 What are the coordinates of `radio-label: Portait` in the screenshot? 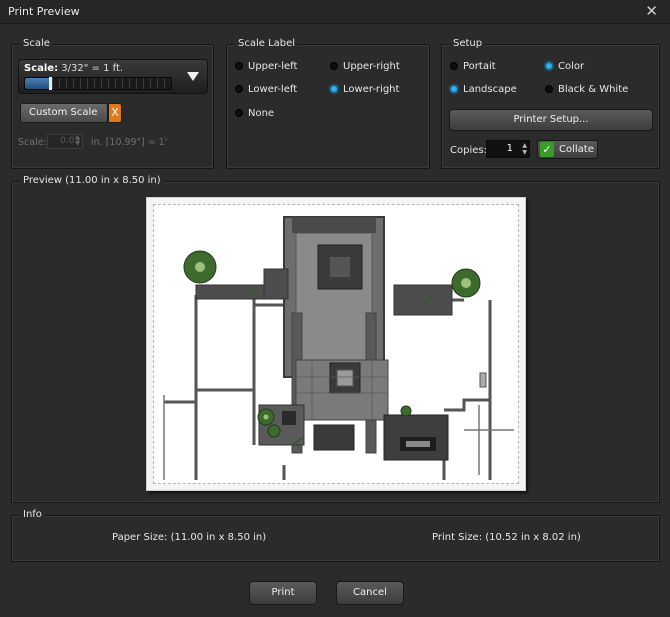 It's located at (479, 66).